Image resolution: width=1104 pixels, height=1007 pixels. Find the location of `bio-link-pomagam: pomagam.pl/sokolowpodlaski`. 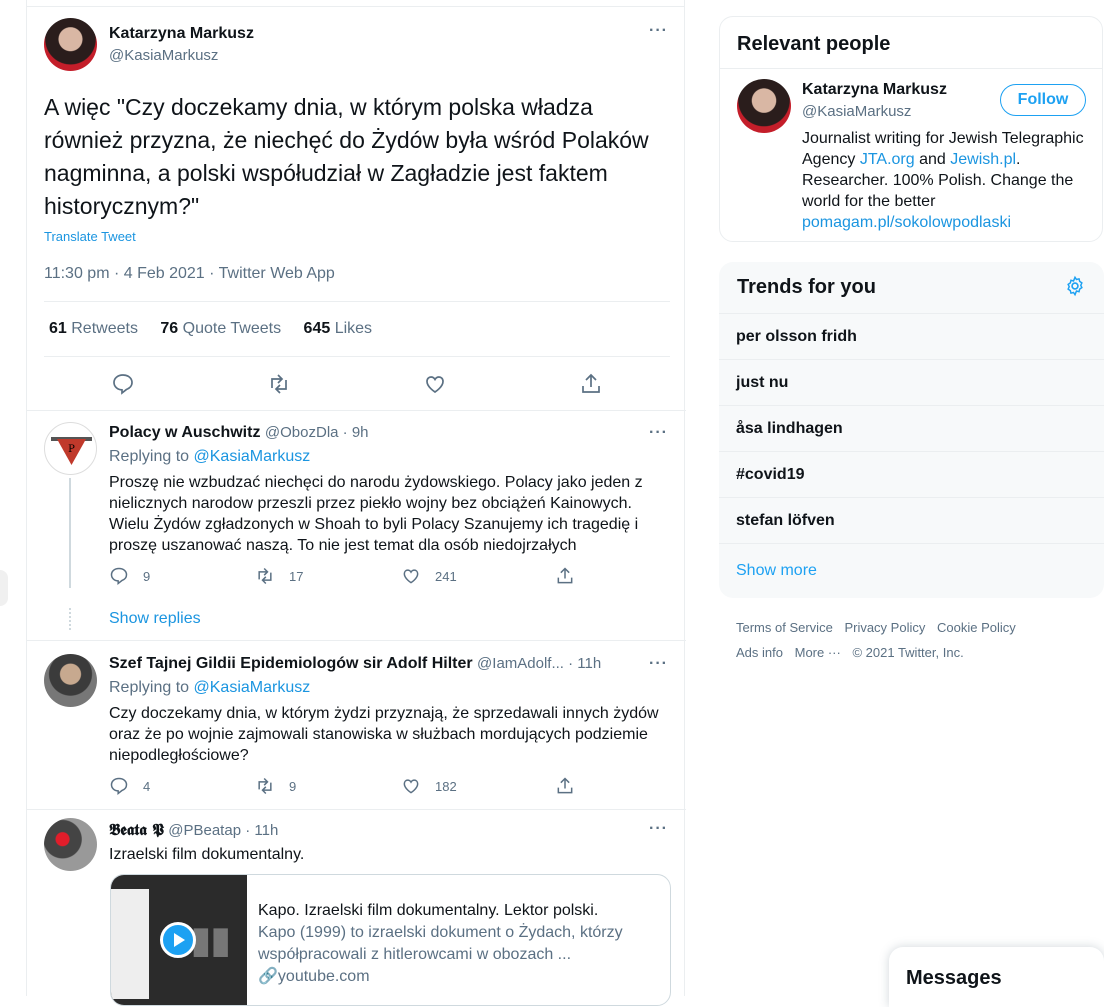

bio-link-pomagam: pomagam.pl/sokolowpodlaski is located at coordinates (906, 222).